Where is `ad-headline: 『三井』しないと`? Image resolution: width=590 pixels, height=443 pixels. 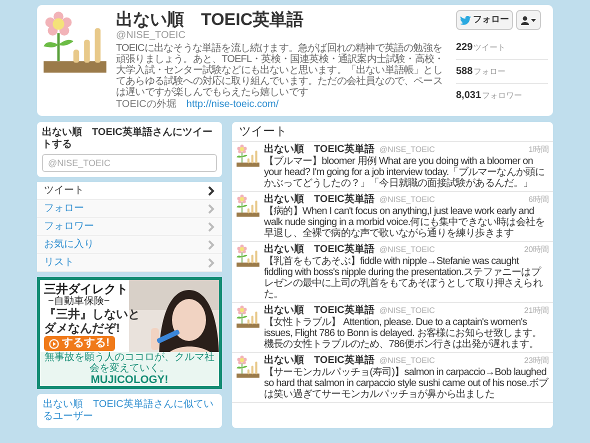
ad-headline: 『三井』しないと is located at coordinates (92, 314).